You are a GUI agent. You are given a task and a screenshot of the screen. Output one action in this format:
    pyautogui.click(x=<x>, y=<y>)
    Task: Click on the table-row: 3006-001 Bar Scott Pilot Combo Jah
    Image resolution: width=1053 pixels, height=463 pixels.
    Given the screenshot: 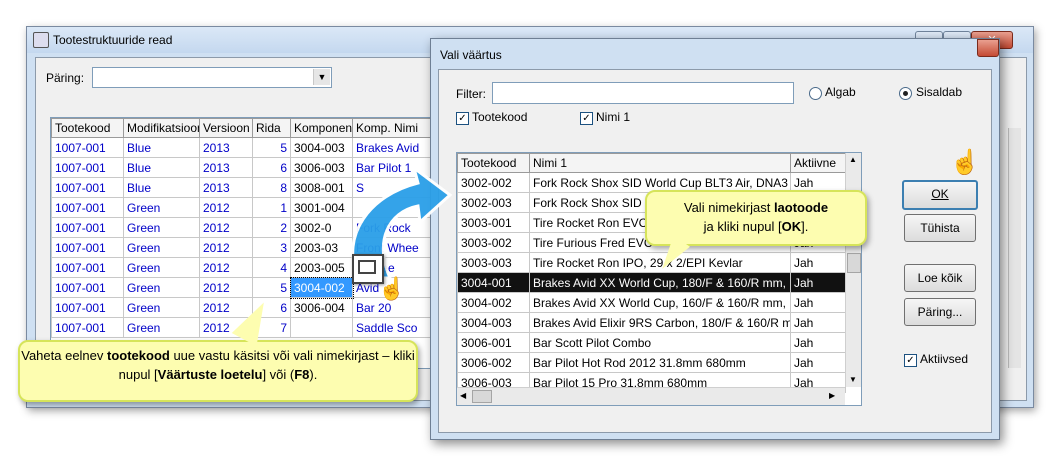 What is the action you would take?
    pyautogui.click(x=651, y=342)
    